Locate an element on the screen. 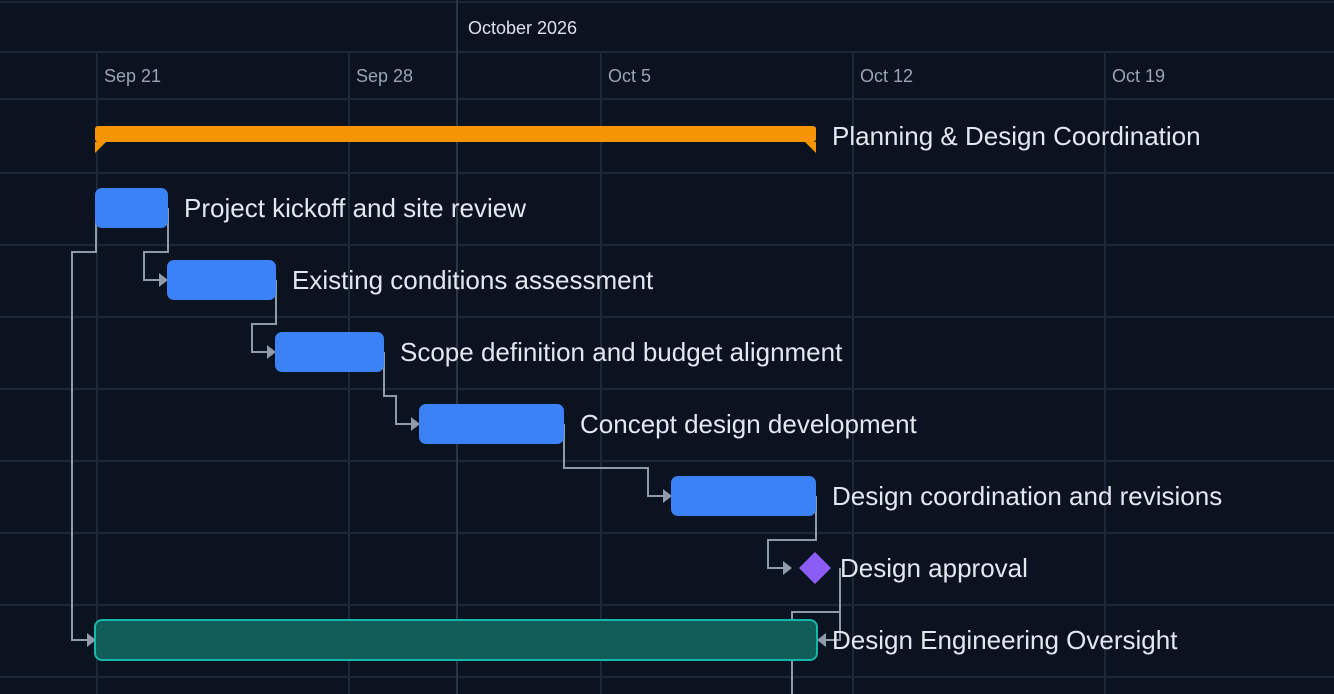 The image size is (1334, 694). summary-bar is located at coordinates (455, 139).